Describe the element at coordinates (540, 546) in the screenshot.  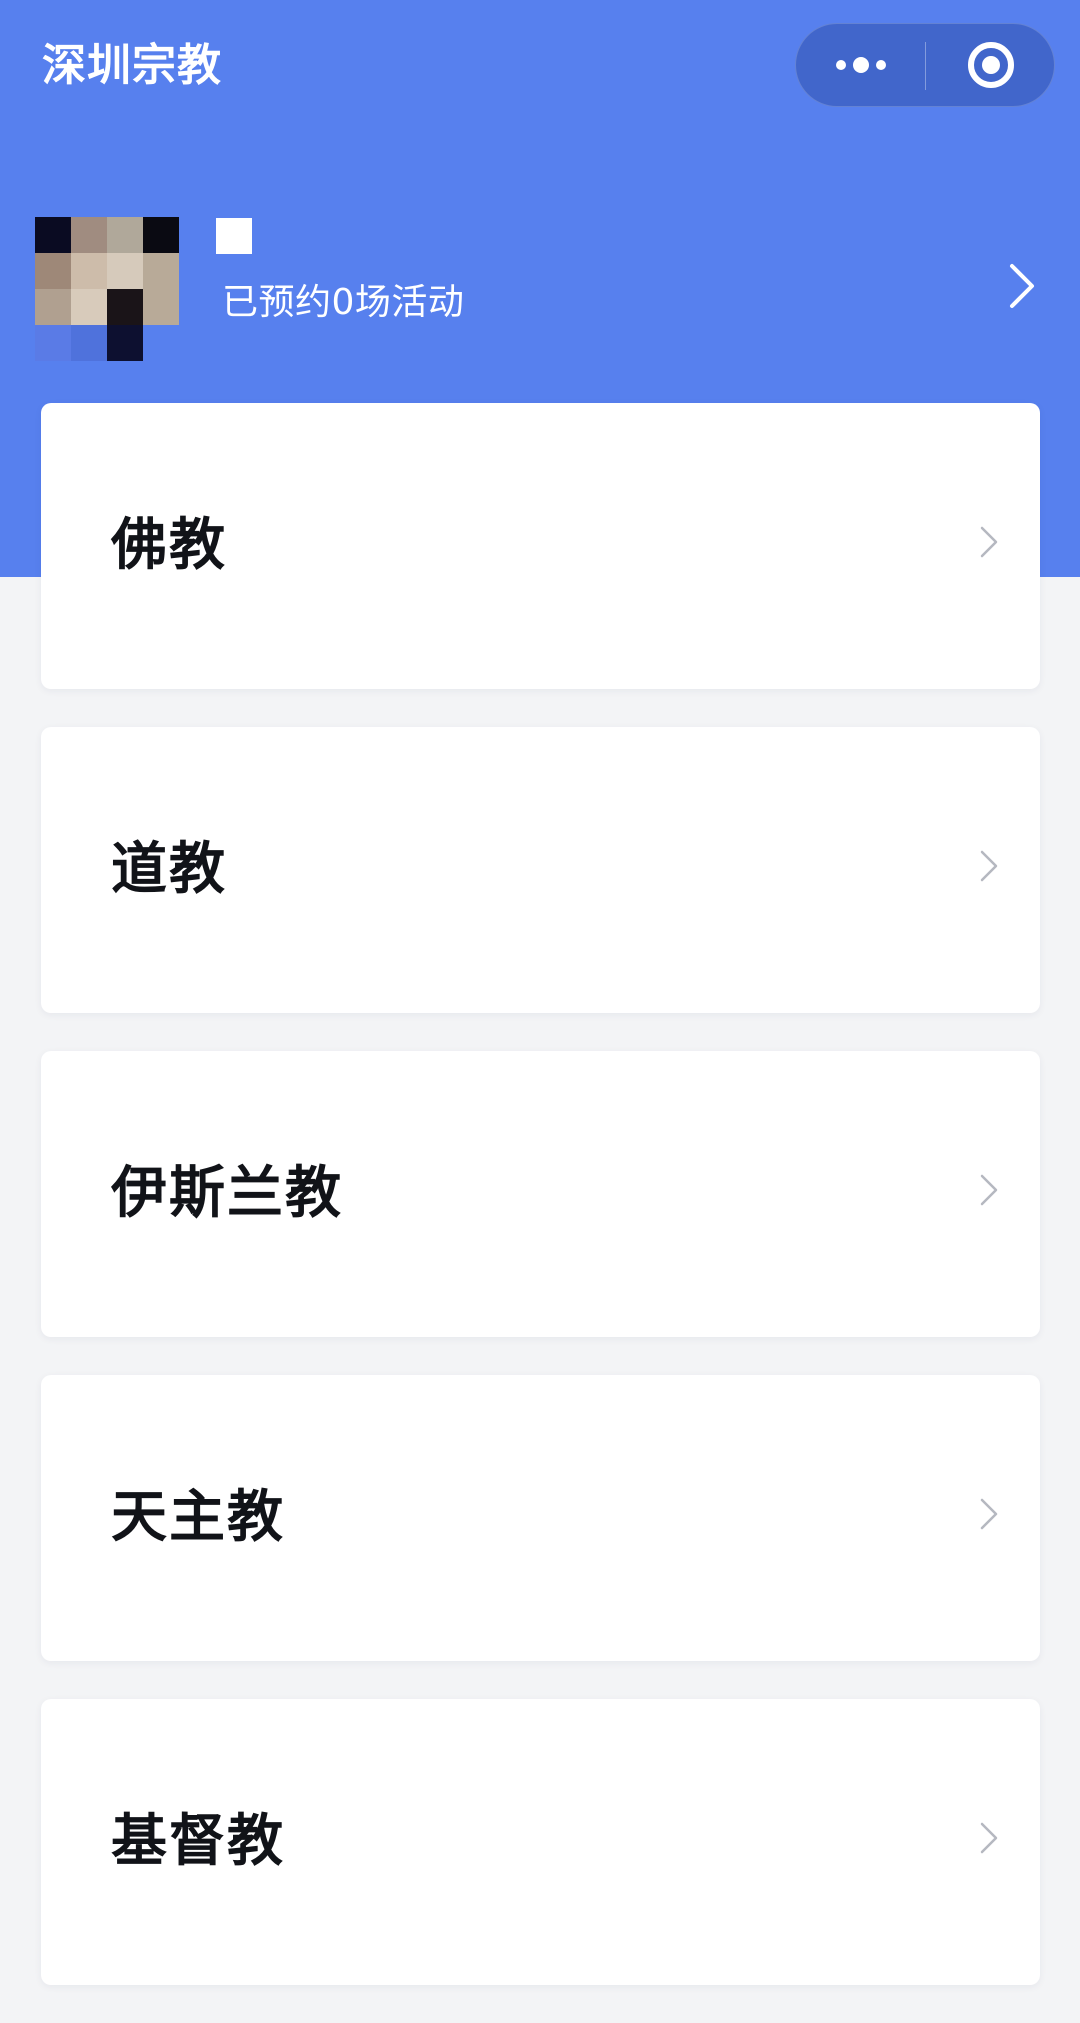
I see `list-item-buddhism: 佛教` at that location.